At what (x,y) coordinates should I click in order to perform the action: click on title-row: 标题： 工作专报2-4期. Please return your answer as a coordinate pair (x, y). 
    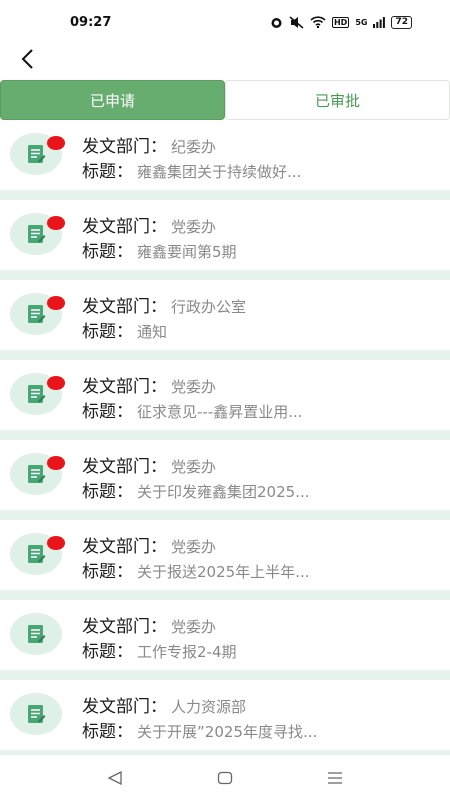
    Looking at the image, I should click on (159, 649).